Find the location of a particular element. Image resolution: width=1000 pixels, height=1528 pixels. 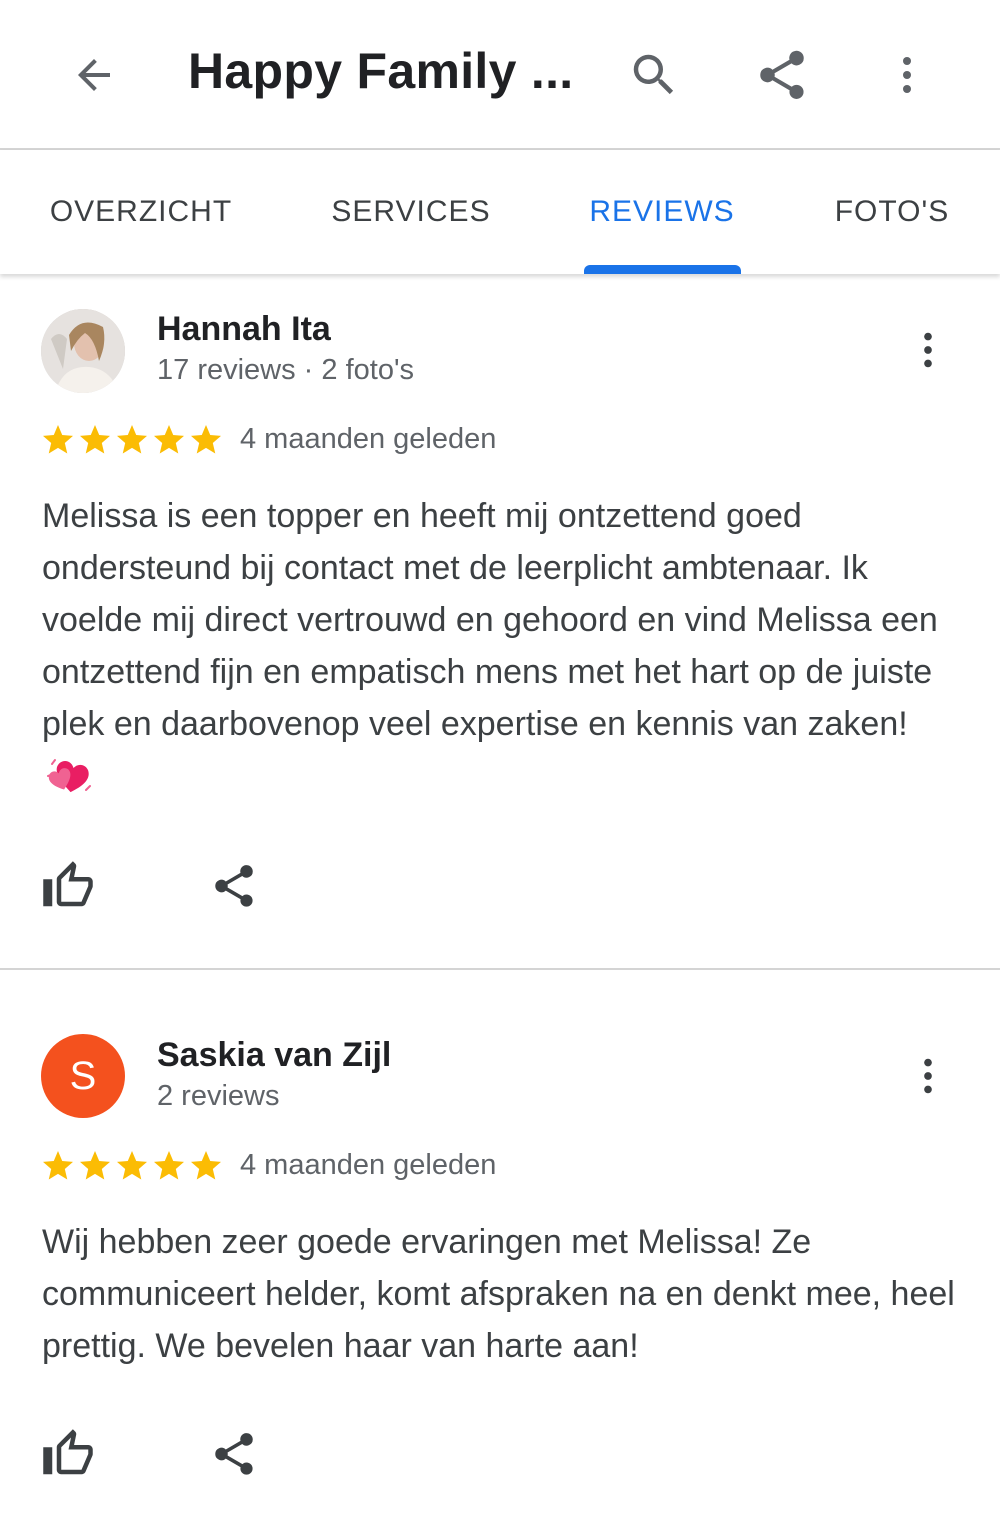

tab-reviews: REVIEWS is located at coordinates (662, 212).